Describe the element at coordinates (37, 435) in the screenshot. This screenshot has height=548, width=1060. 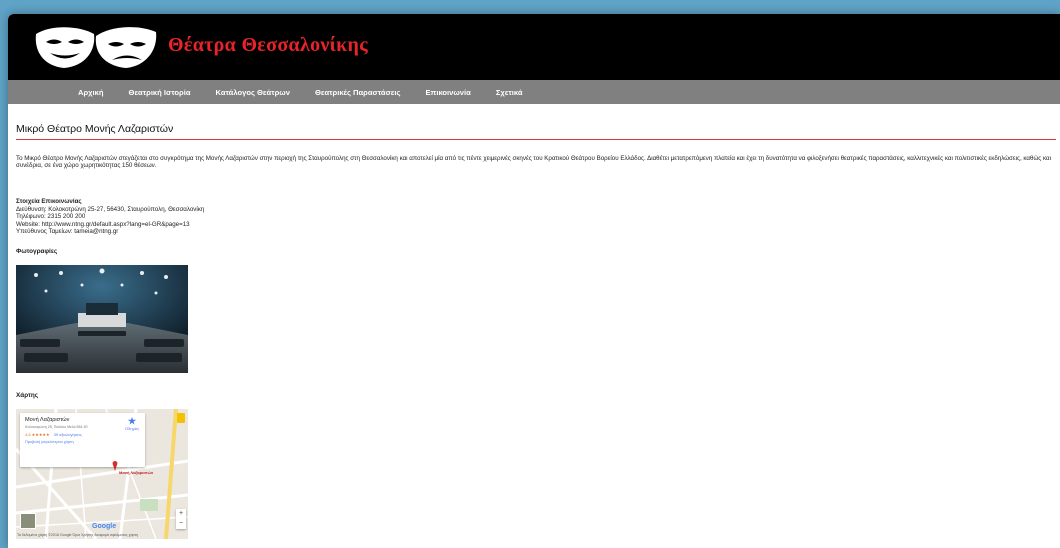
I see `rating-stars: 4,6 ★★★★★` at that location.